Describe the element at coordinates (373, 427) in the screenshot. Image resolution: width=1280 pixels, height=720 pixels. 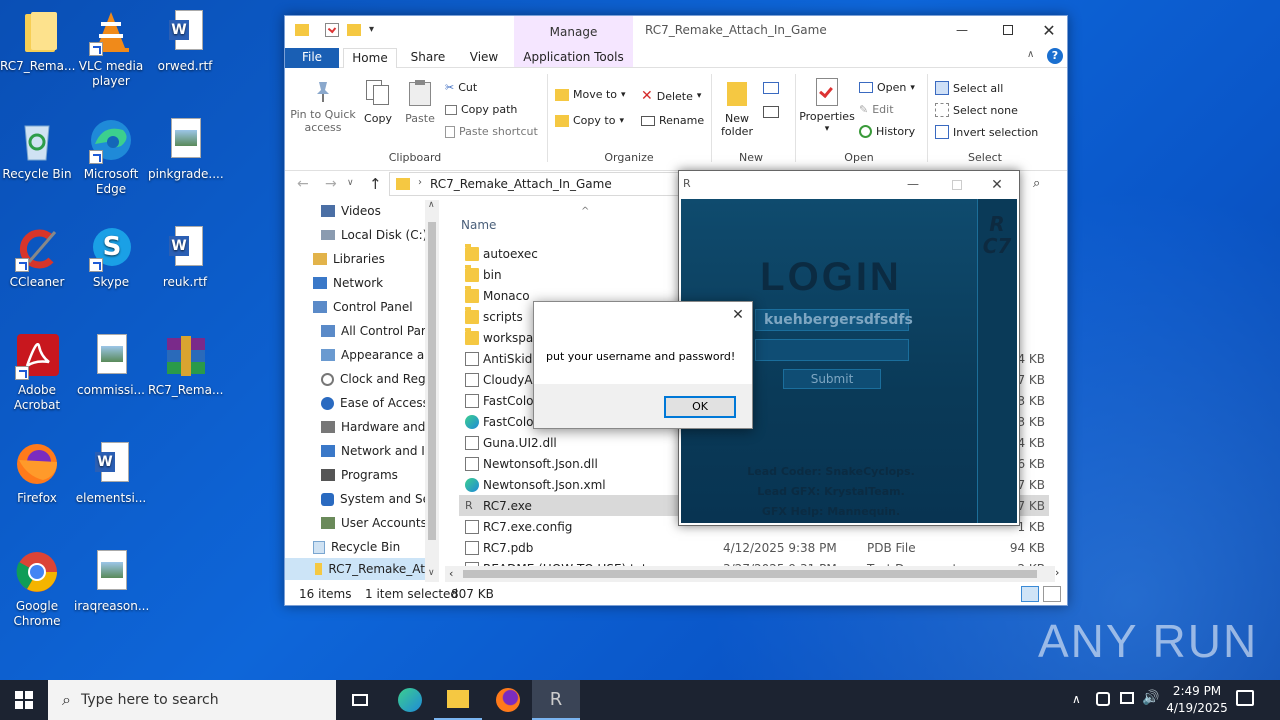
I see `nav-item-hardware: Hardware and` at that location.